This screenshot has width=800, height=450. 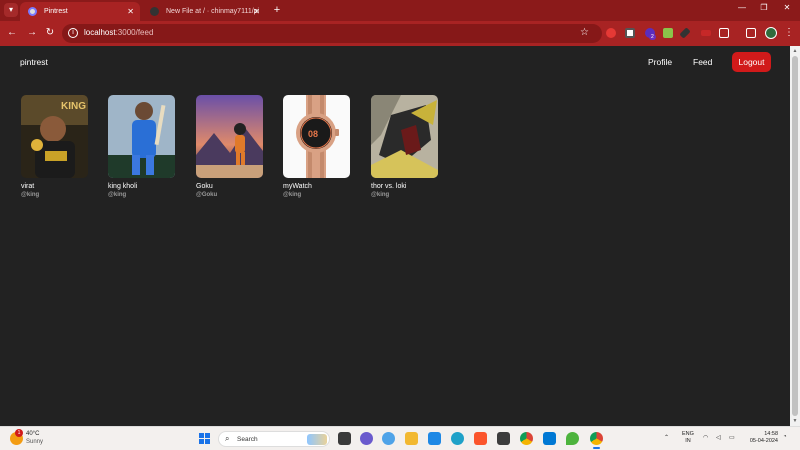 I want to click on tab-title: New File at / · chinmay7111/pi, so click(x=213, y=11).